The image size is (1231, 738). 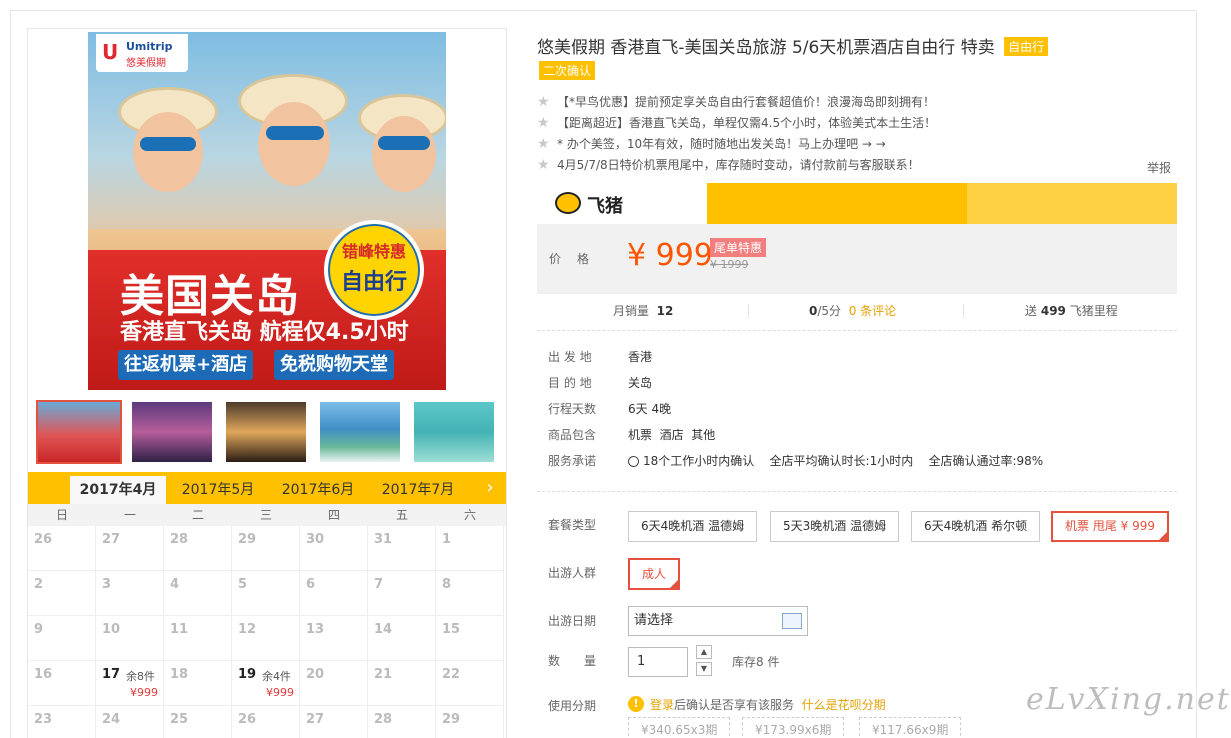 What do you see at coordinates (829, 311) in the screenshot?
I see `rating-suffix: /5分` at bounding box center [829, 311].